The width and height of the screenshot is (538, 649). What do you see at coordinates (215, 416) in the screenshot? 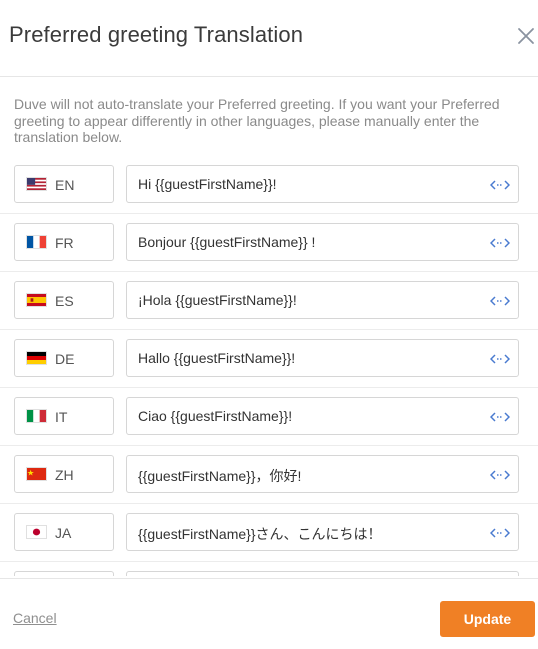
I see `translation-value: Ciao {{guestFirstName}}!` at bounding box center [215, 416].